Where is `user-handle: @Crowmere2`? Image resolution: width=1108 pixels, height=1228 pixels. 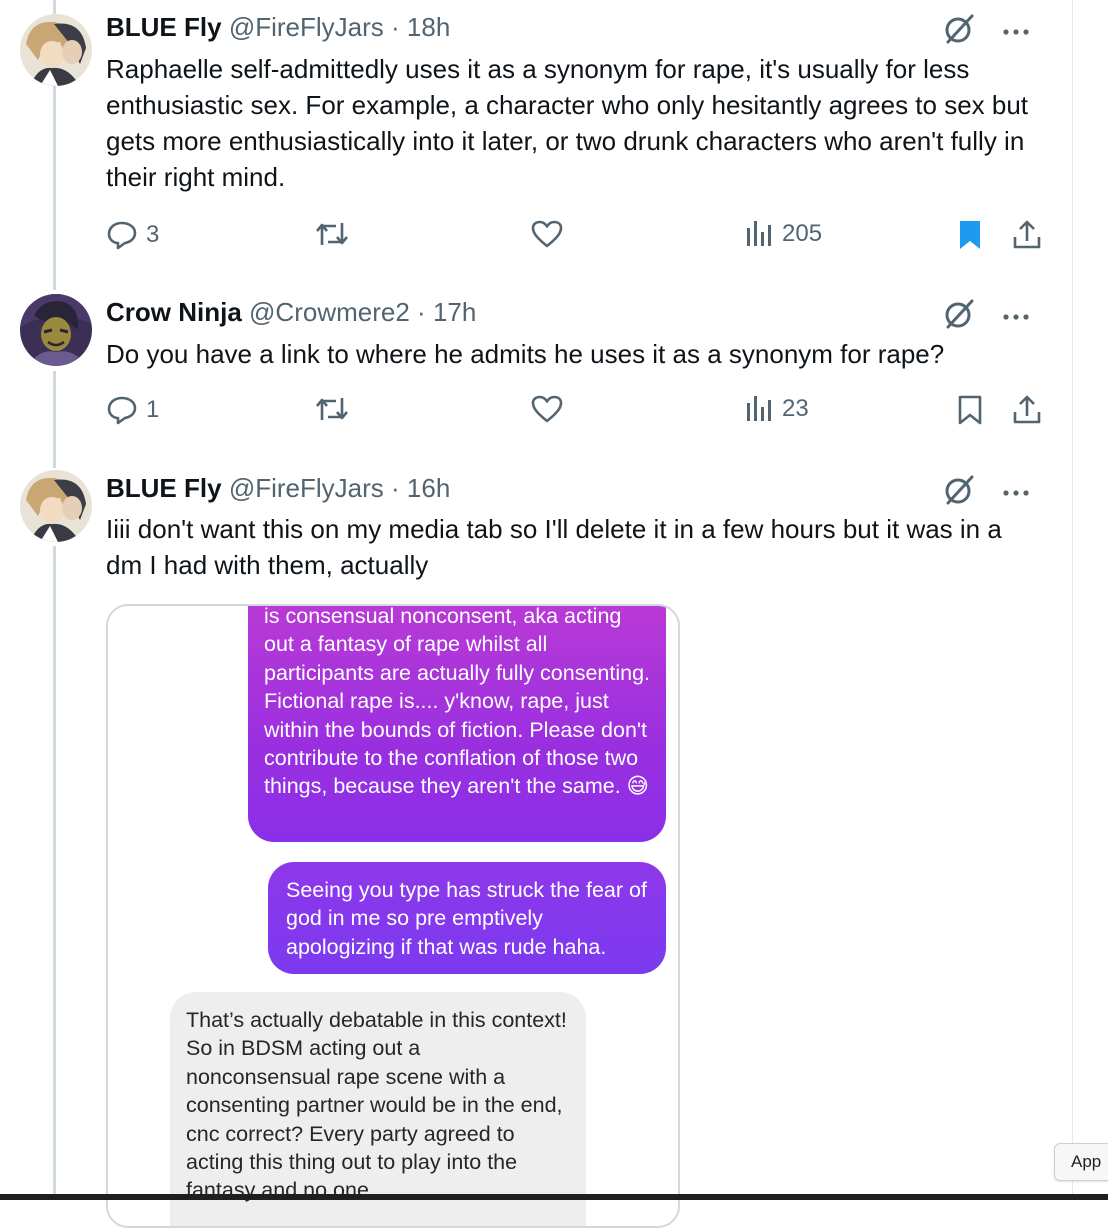 user-handle: @Crowmere2 is located at coordinates (329, 312).